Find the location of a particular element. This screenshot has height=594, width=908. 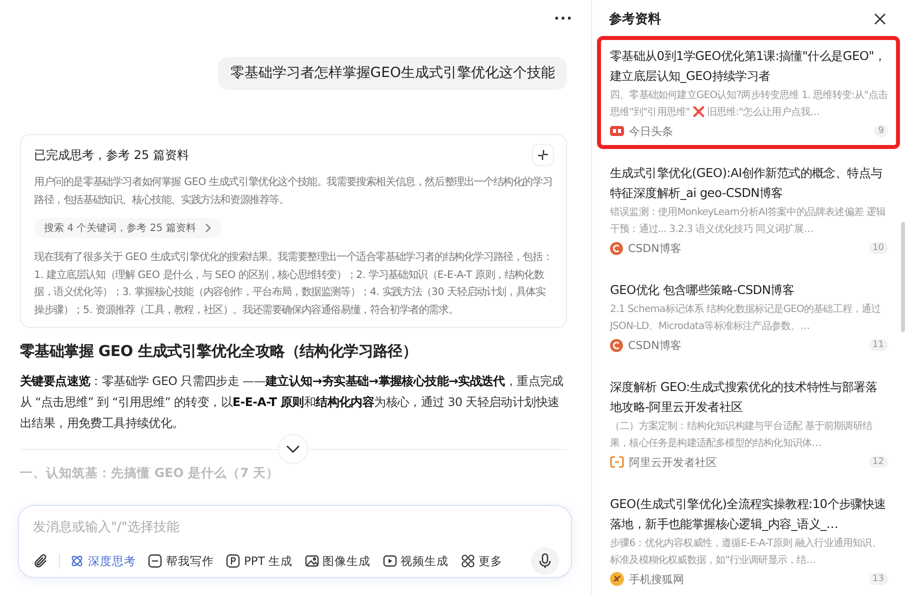

tool-button: 帮我写作 is located at coordinates (181, 561).